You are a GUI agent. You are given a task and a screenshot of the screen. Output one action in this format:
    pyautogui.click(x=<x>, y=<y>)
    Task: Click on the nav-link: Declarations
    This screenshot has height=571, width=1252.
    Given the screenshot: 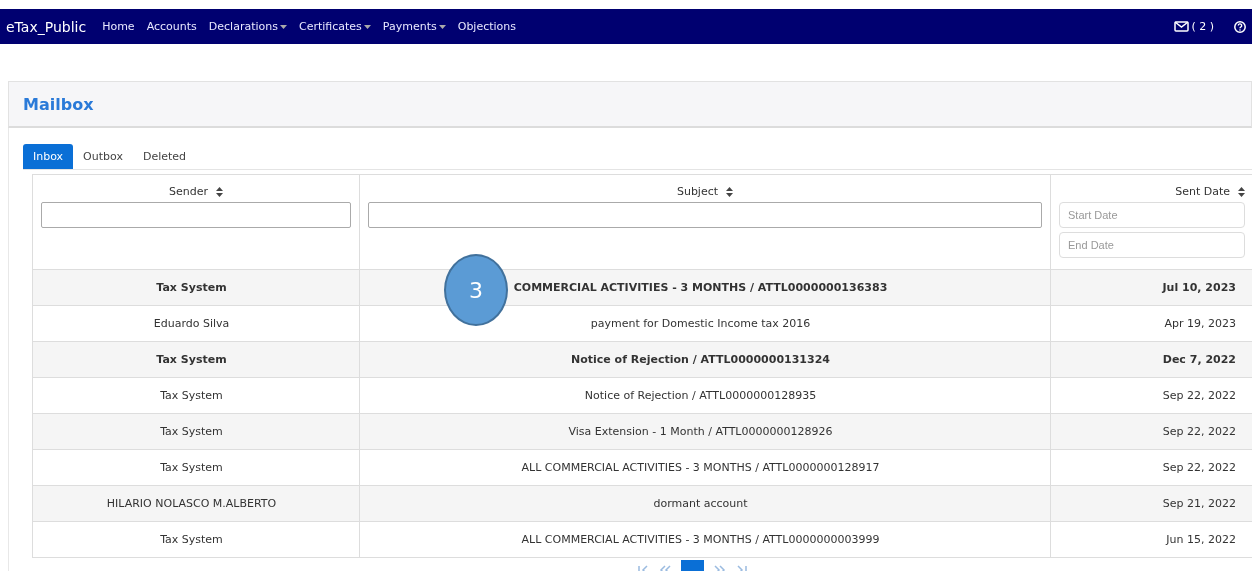 What is the action you would take?
    pyautogui.click(x=247, y=26)
    